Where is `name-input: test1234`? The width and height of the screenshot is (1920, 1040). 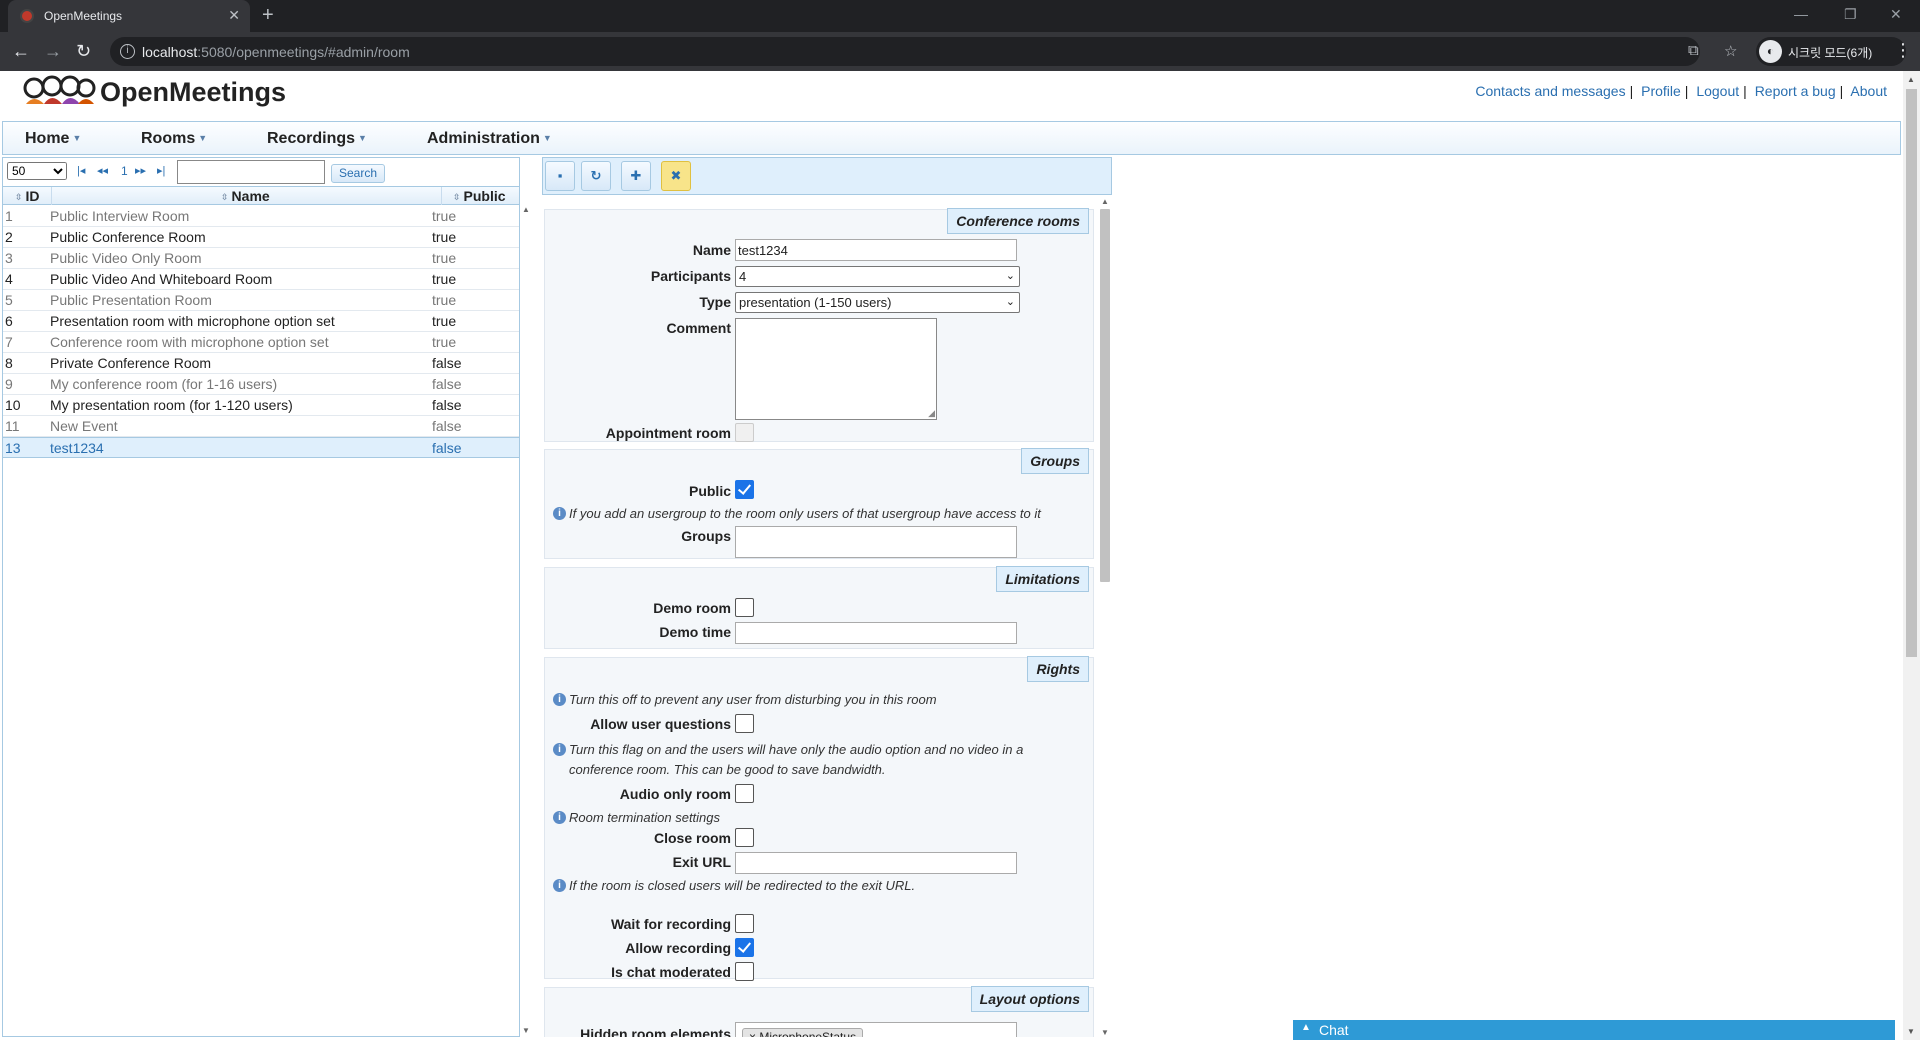 name-input: test1234 is located at coordinates (876, 250).